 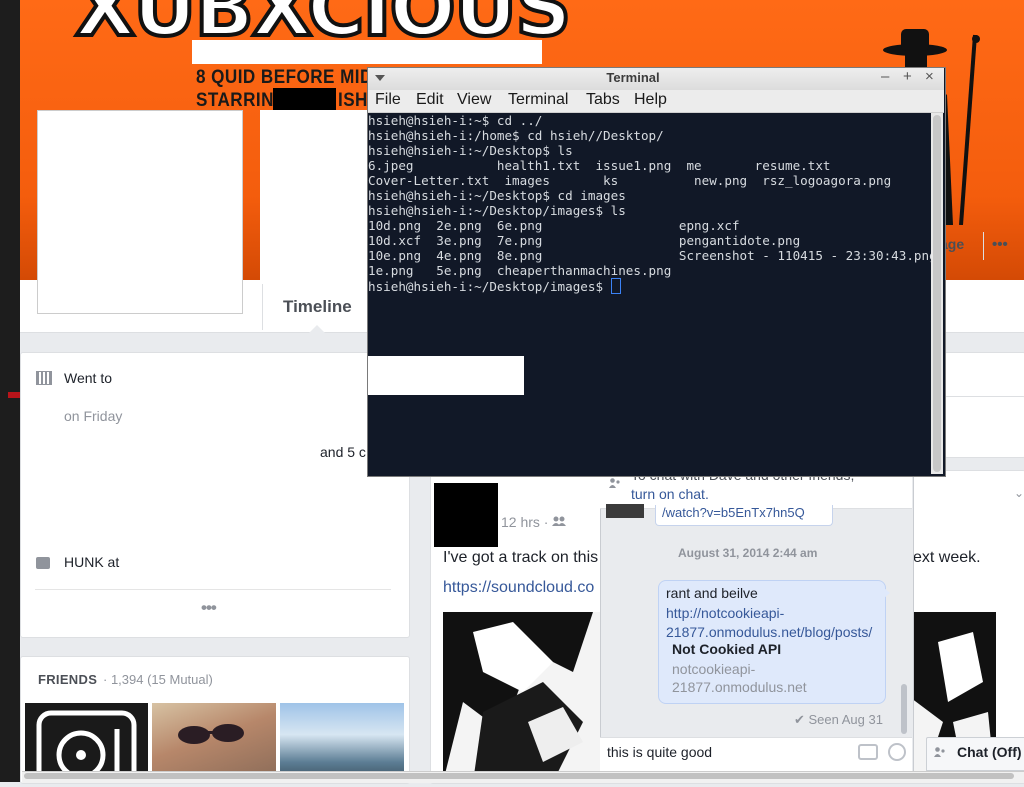 What do you see at coordinates (726, 649) in the screenshot?
I see `link-preview-title: Not Cookied API` at bounding box center [726, 649].